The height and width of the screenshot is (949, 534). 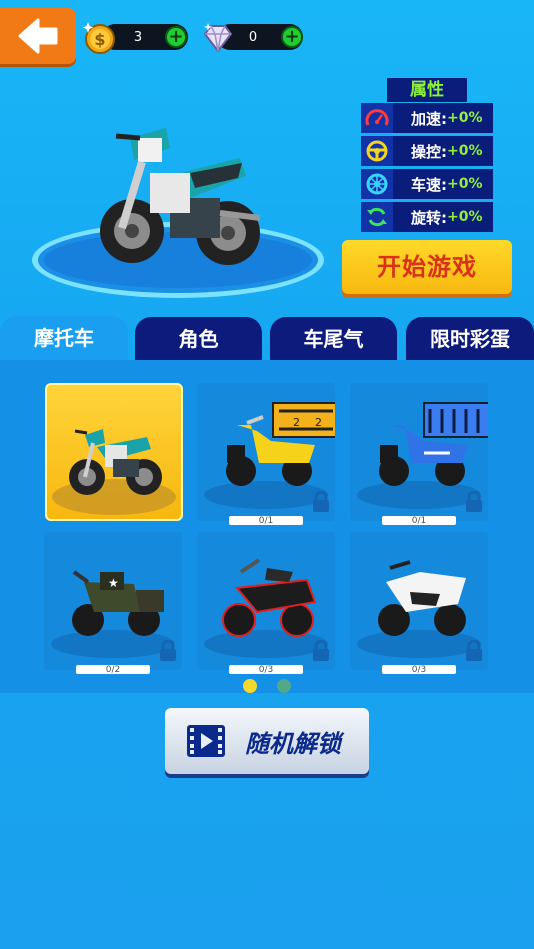 What do you see at coordinates (377, 217) in the screenshot?
I see `rotate-icon` at bounding box center [377, 217].